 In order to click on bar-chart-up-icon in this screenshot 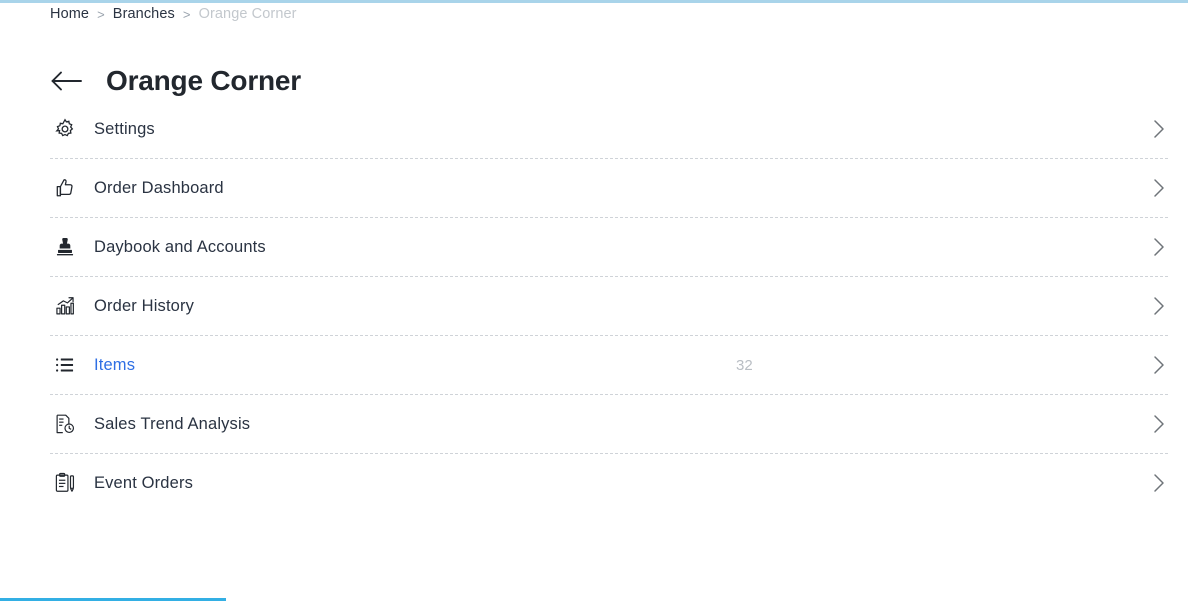, I will do `click(65, 306)`.